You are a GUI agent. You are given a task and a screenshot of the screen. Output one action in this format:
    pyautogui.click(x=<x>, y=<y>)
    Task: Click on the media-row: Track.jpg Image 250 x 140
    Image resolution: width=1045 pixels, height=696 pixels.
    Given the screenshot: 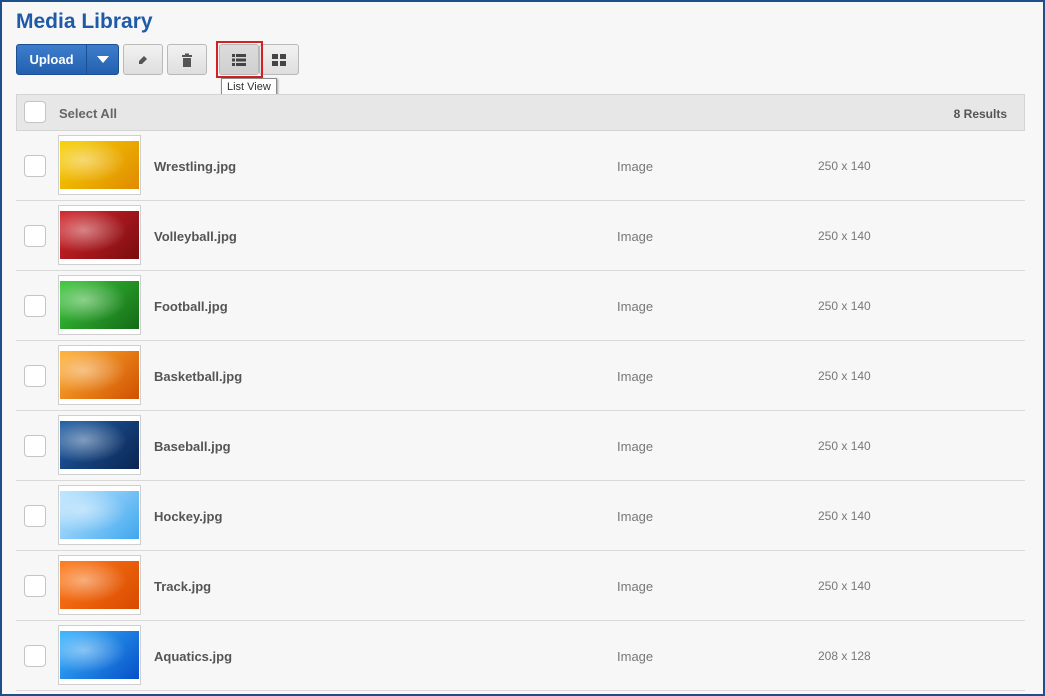 What is the action you would take?
    pyautogui.click(x=520, y=586)
    